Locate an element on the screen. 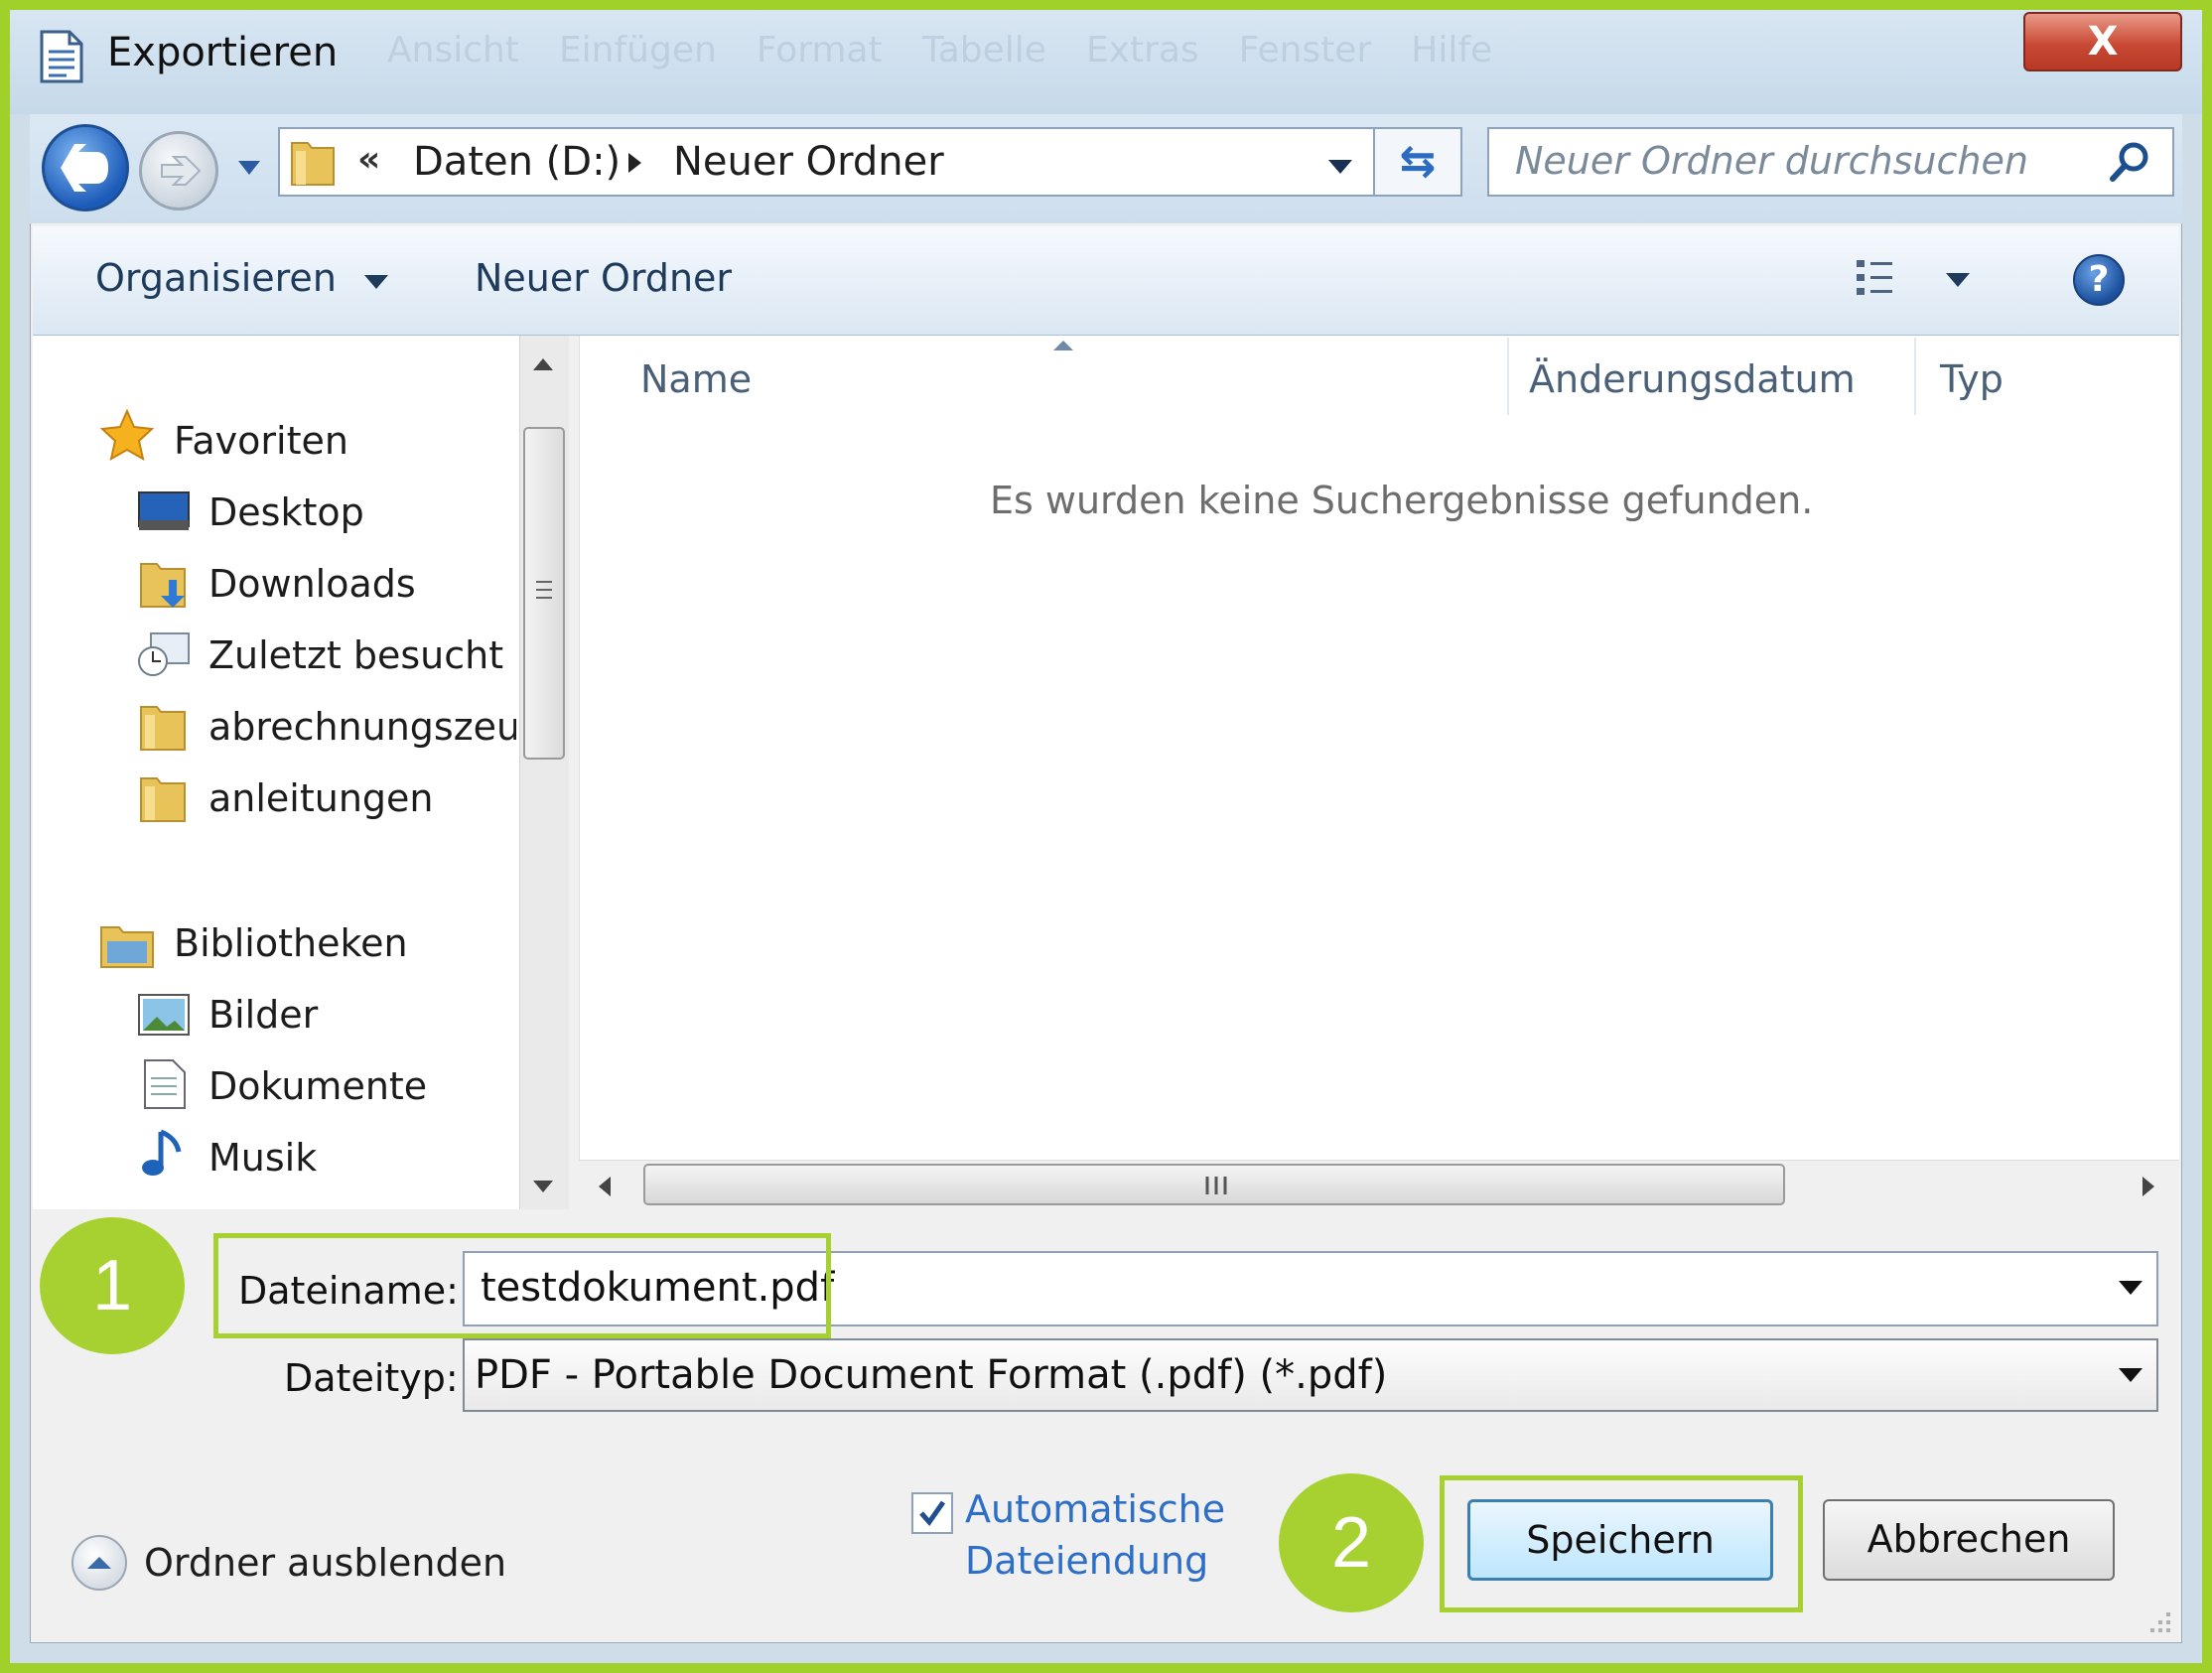 The height and width of the screenshot is (1673, 2212). ghost-menu-item: Format is located at coordinates (819, 50).